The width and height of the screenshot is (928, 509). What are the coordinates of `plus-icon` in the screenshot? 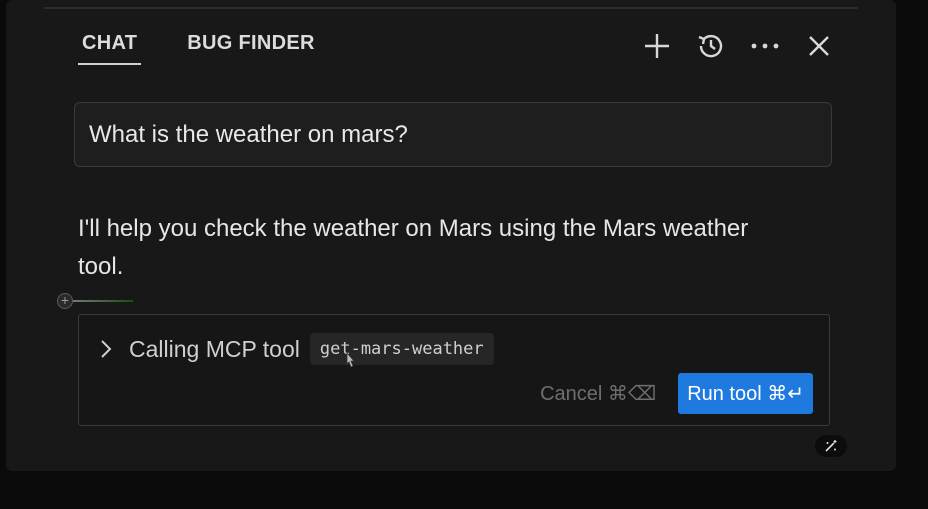 It's located at (657, 46).